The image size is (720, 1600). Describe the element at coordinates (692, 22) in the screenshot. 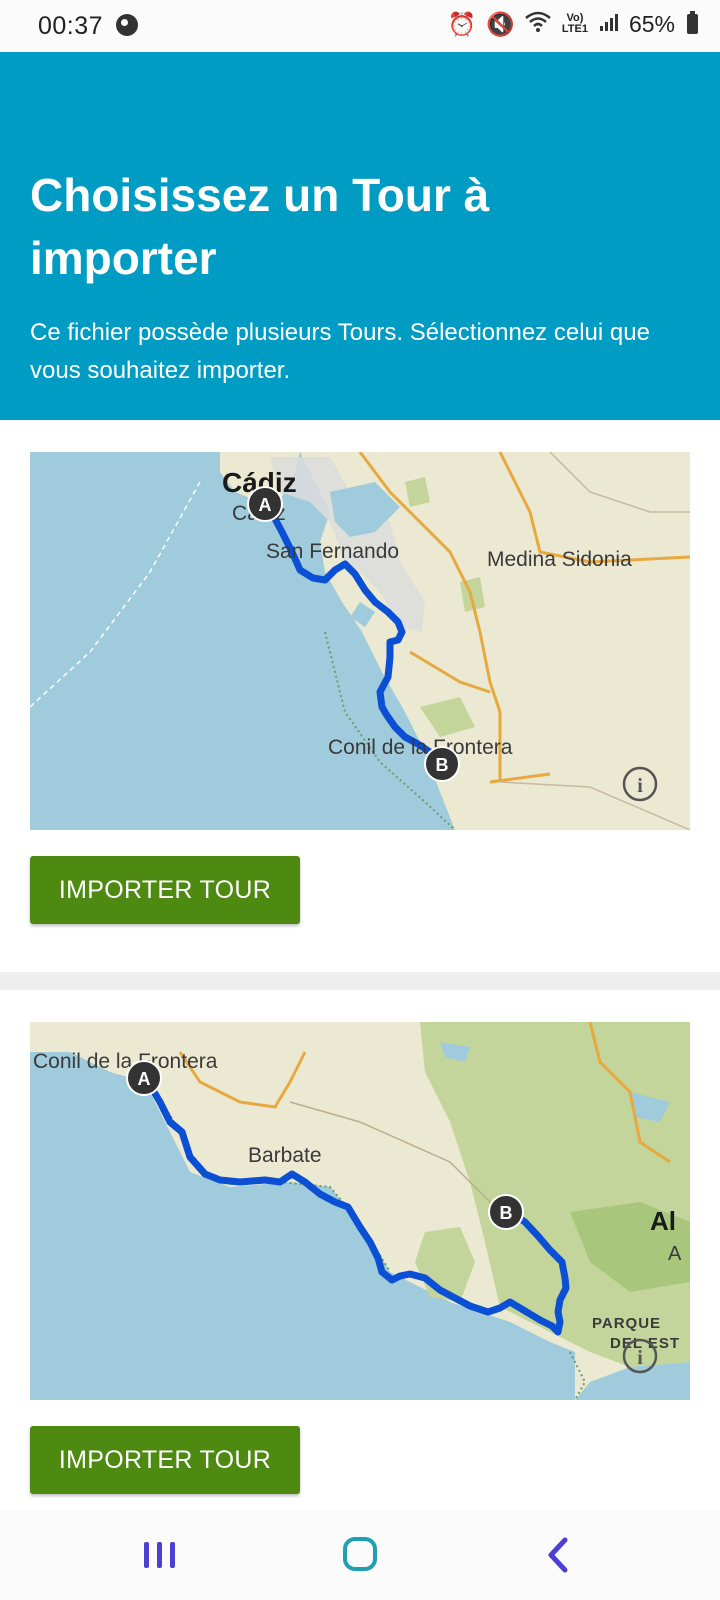

I see `battery-icon` at that location.